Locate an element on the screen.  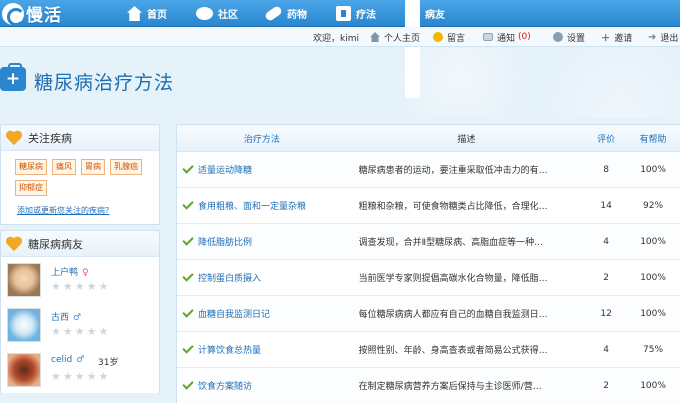
followed-diseases-title: 关注疾病 is located at coordinates (50, 138).